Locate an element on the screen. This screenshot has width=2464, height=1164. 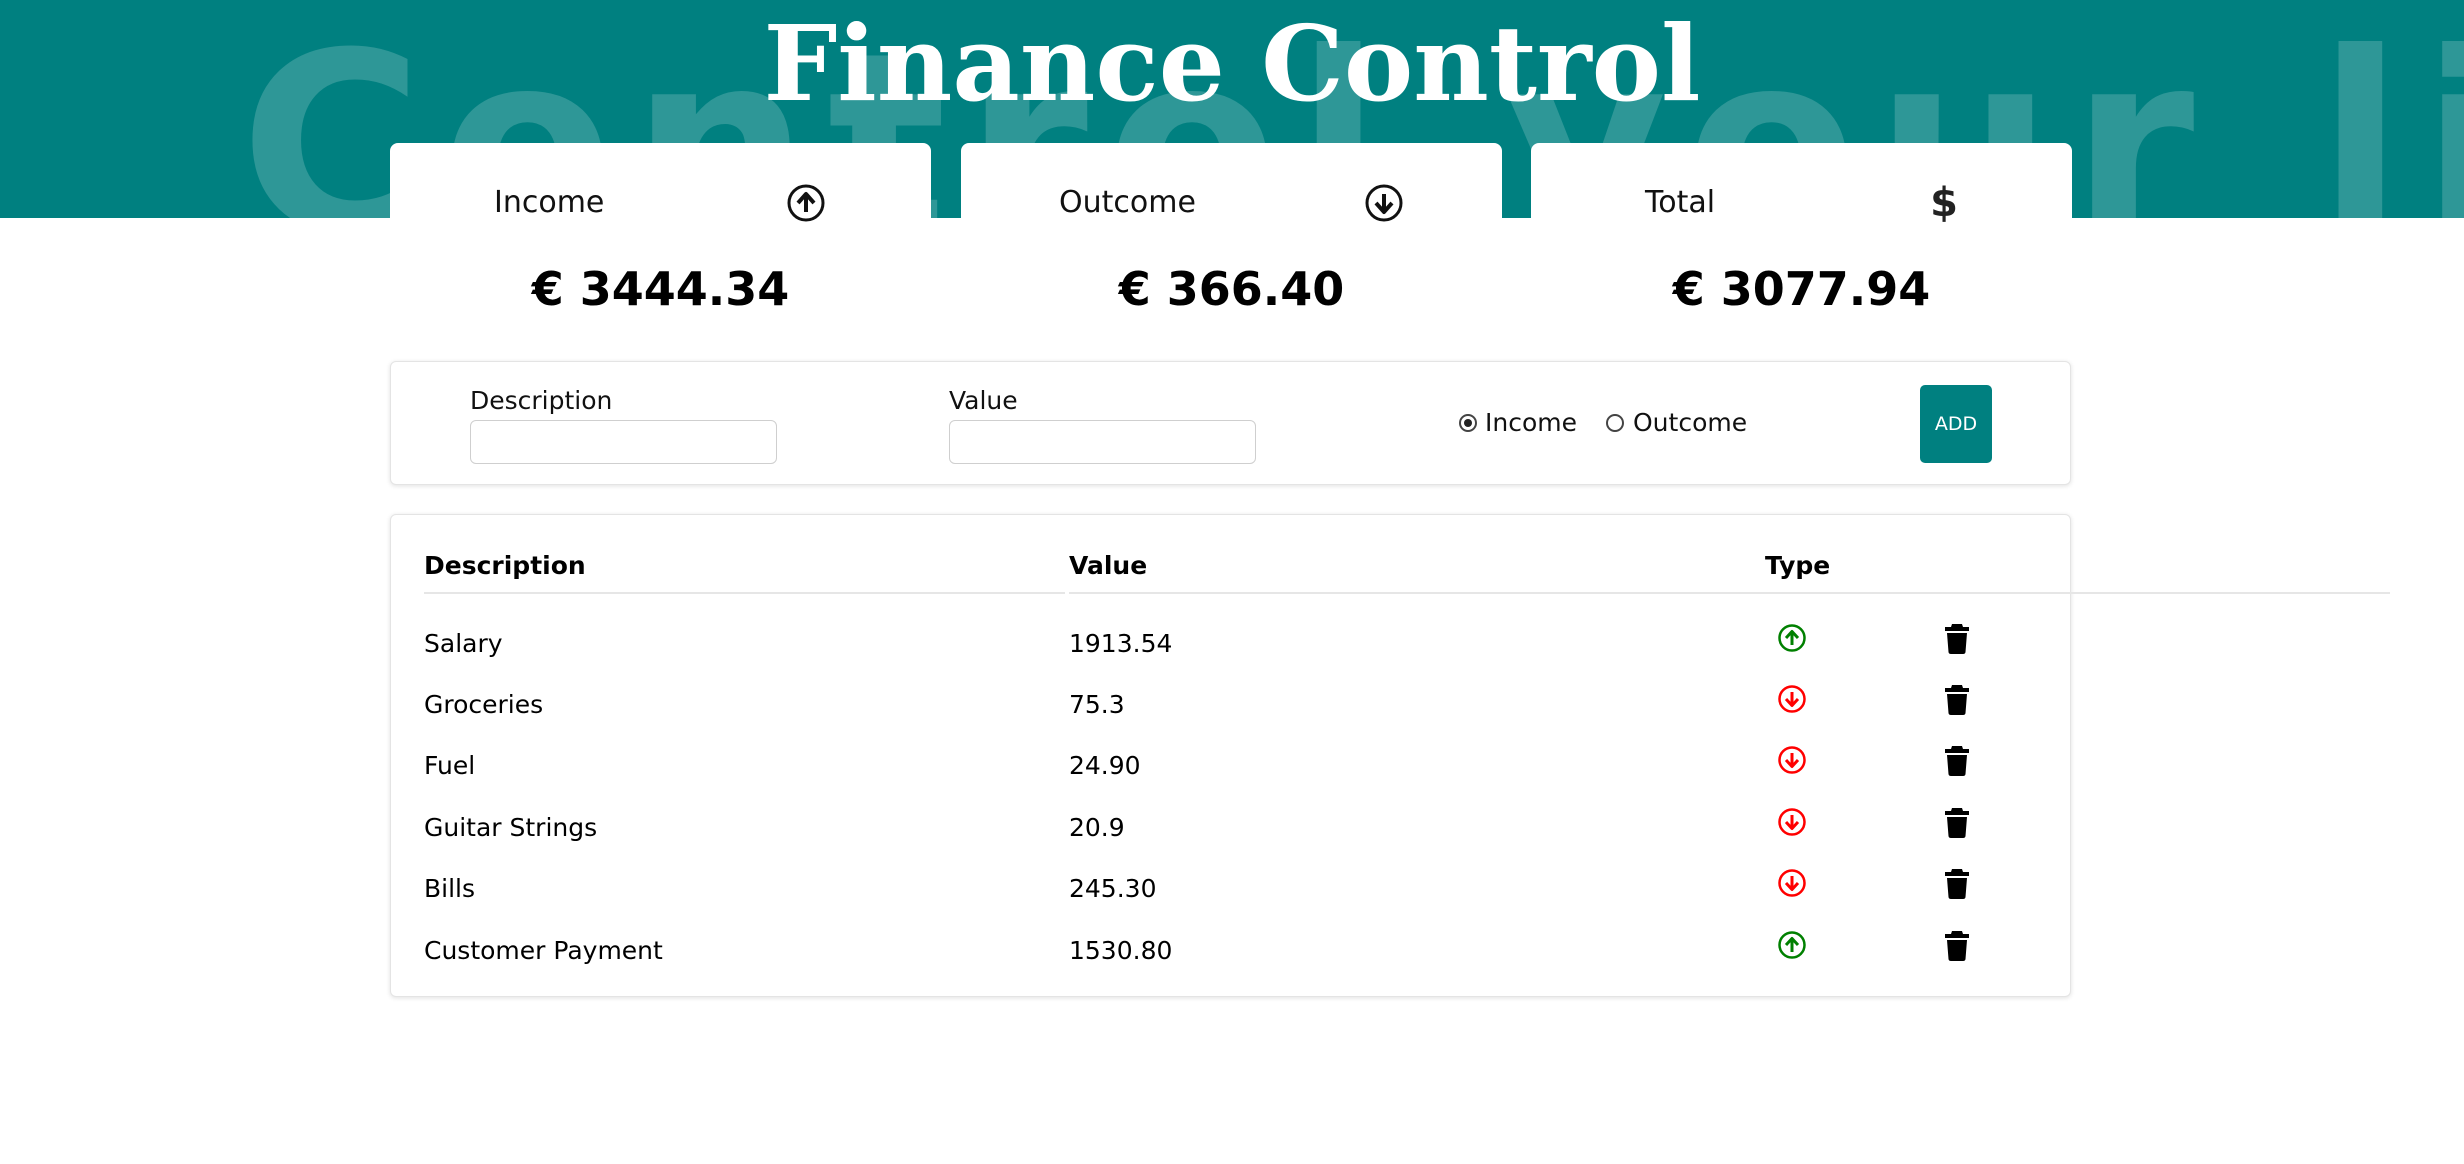
total-card: Total $ € 3077.94 is located at coordinates (1801, 240).